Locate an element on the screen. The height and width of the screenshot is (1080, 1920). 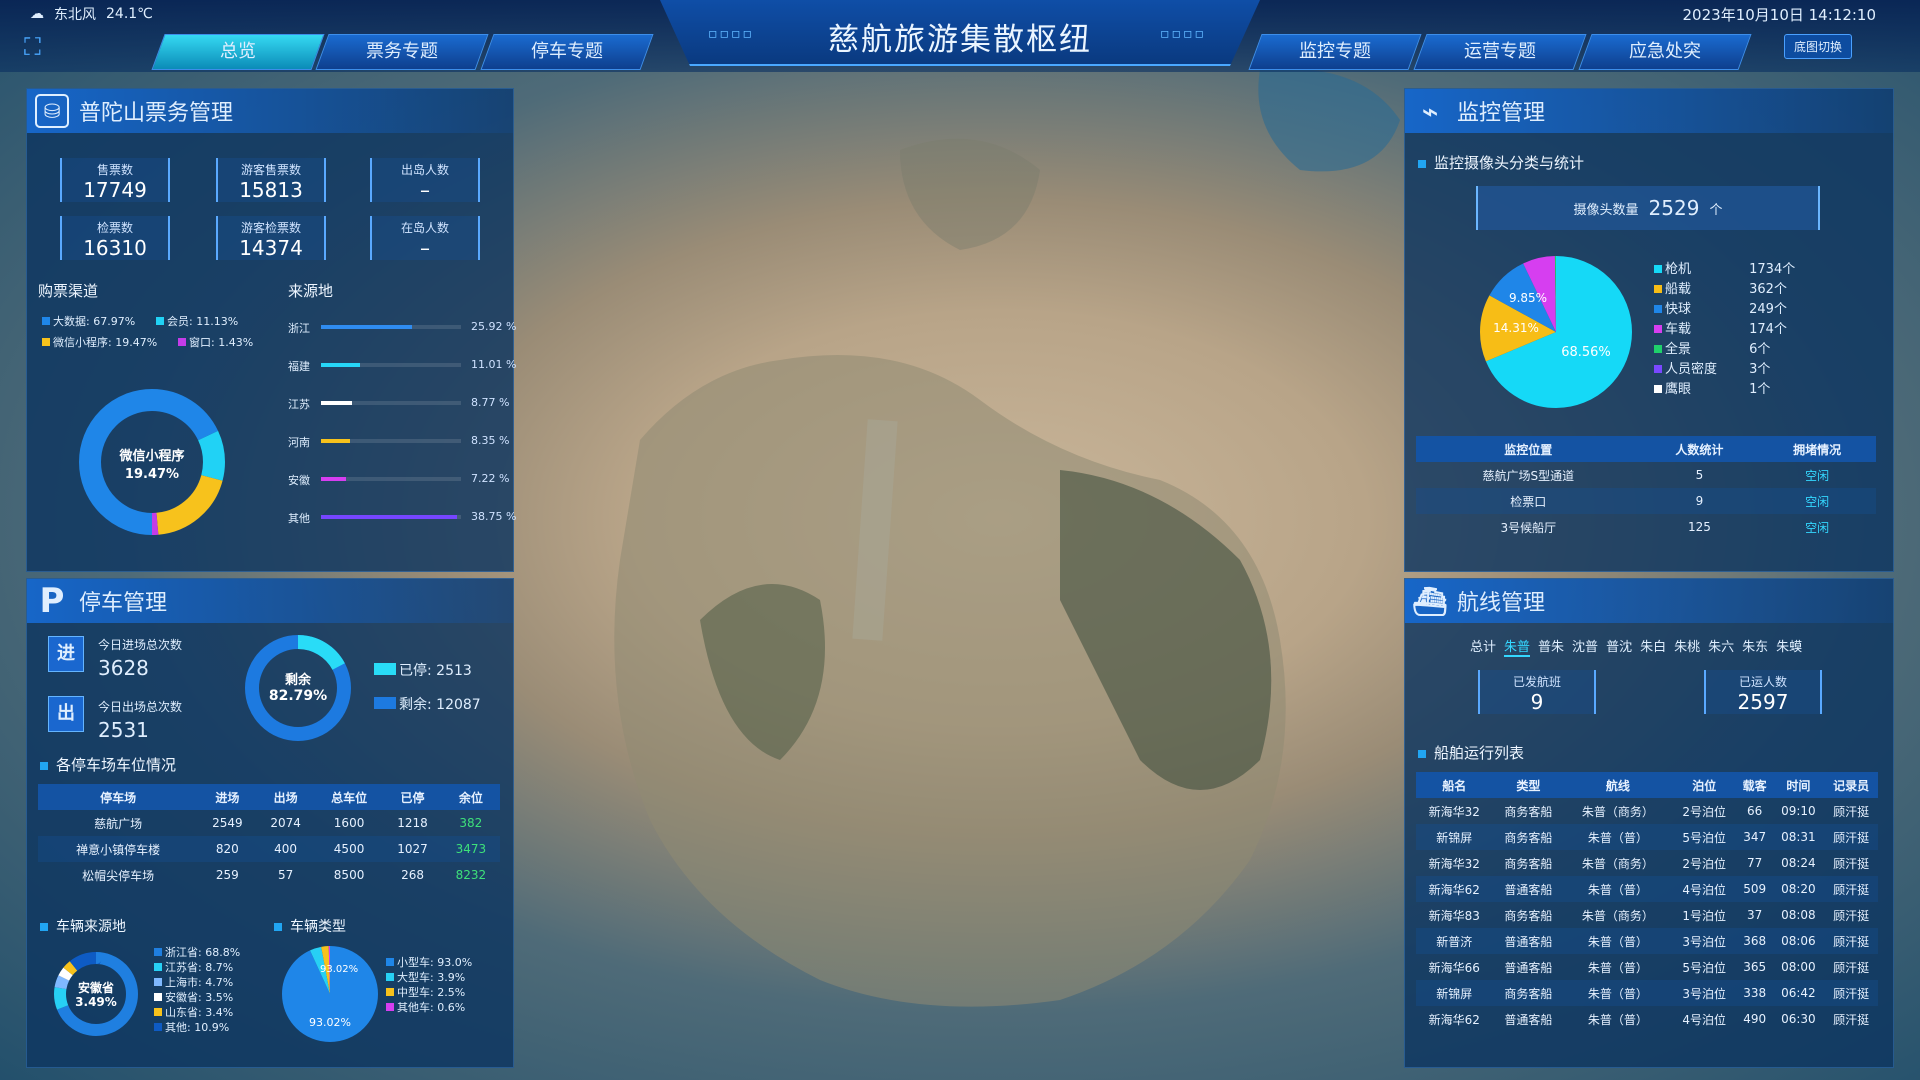
legend-value: 8.7% is located at coordinates (217, 967).